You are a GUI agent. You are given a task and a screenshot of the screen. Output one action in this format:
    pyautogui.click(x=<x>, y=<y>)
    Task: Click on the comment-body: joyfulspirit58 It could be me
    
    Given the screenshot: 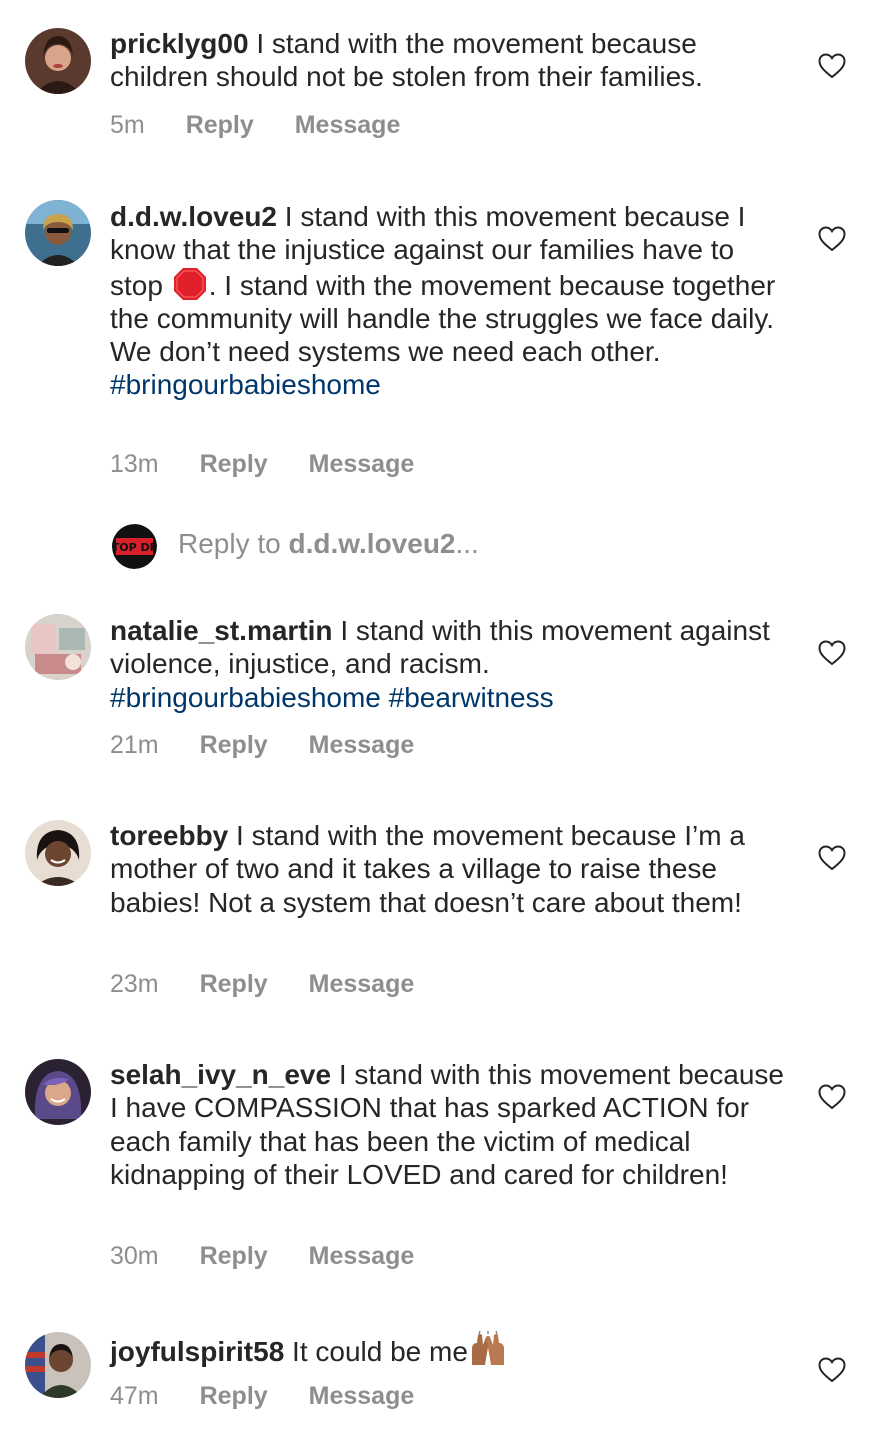 What is the action you would take?
    pyautogui.click(x=450, y=1349)
    